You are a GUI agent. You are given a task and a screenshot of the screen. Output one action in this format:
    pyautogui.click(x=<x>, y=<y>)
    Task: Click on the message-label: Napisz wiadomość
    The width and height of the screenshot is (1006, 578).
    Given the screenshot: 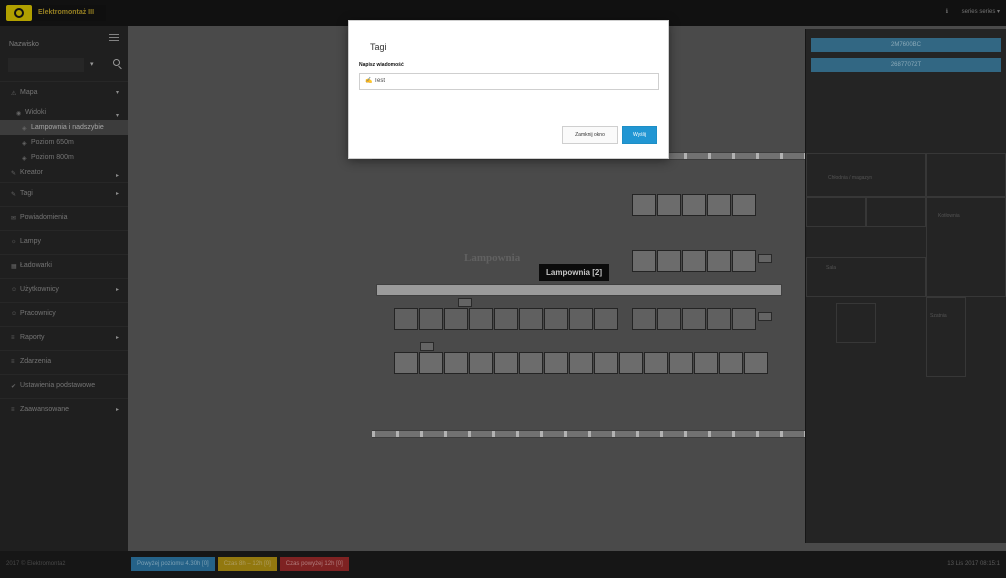 What is the action you would take?
    pyautogui.click(x=381, y=65)
    